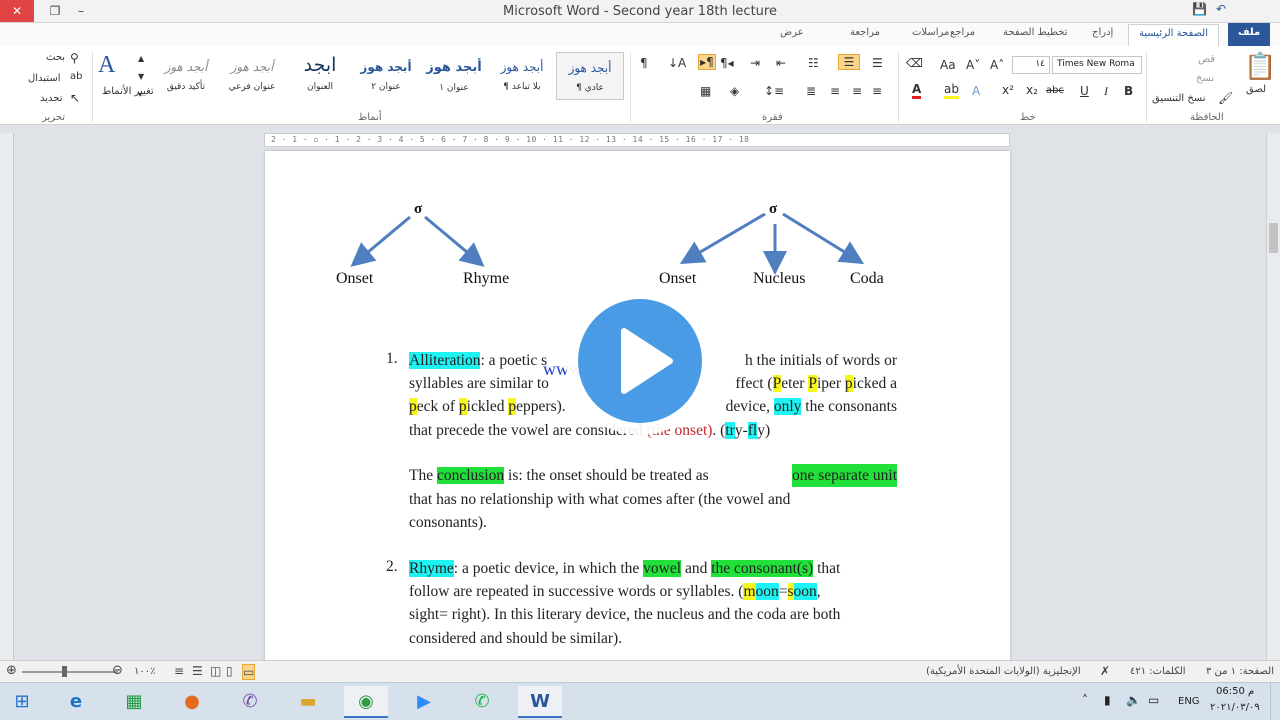  Describe the element at coordinates (229, 671) in the screenshot. I see `view-reading-icon: ▯` at that location.